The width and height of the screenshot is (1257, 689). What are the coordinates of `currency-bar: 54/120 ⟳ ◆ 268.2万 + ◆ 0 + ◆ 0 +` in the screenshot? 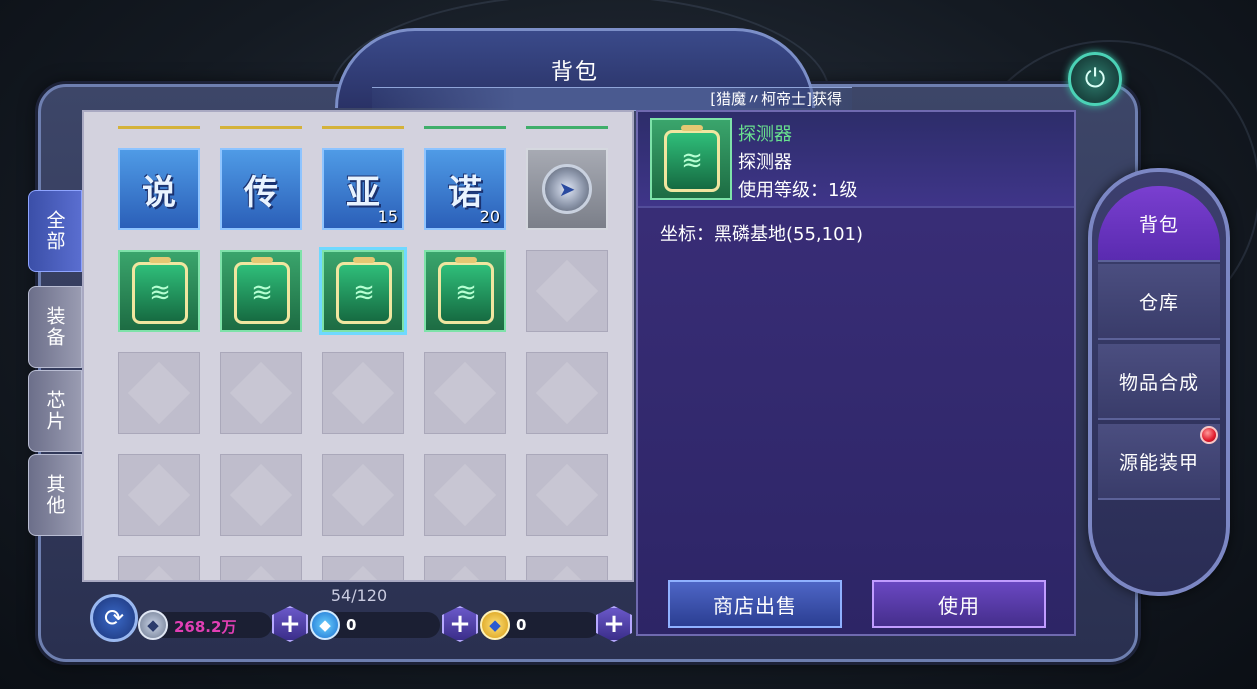 It's located at (360, 614).